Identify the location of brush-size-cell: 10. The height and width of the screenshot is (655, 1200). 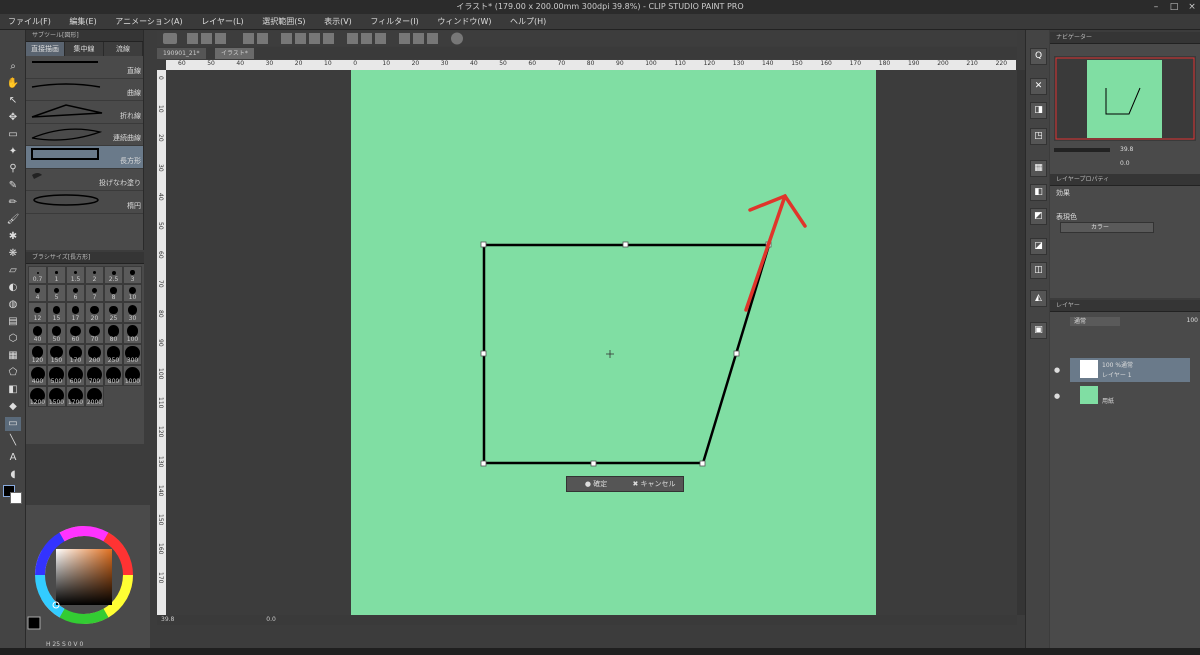
(132, 293).